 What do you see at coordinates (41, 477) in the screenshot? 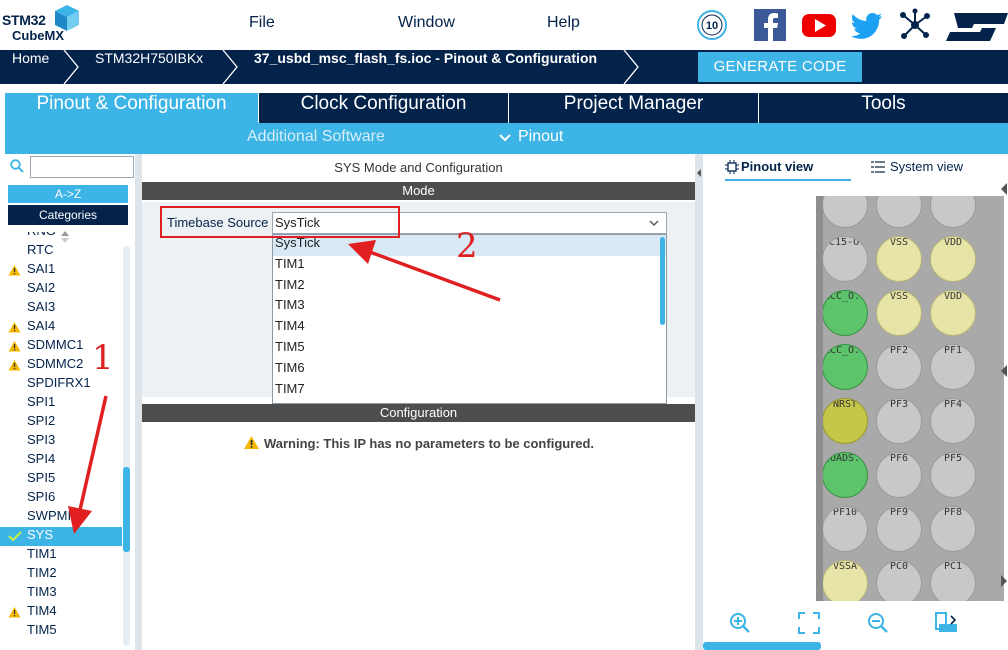
I see `sidebar-item-label: SPI5` at bounding box center [41, 477].